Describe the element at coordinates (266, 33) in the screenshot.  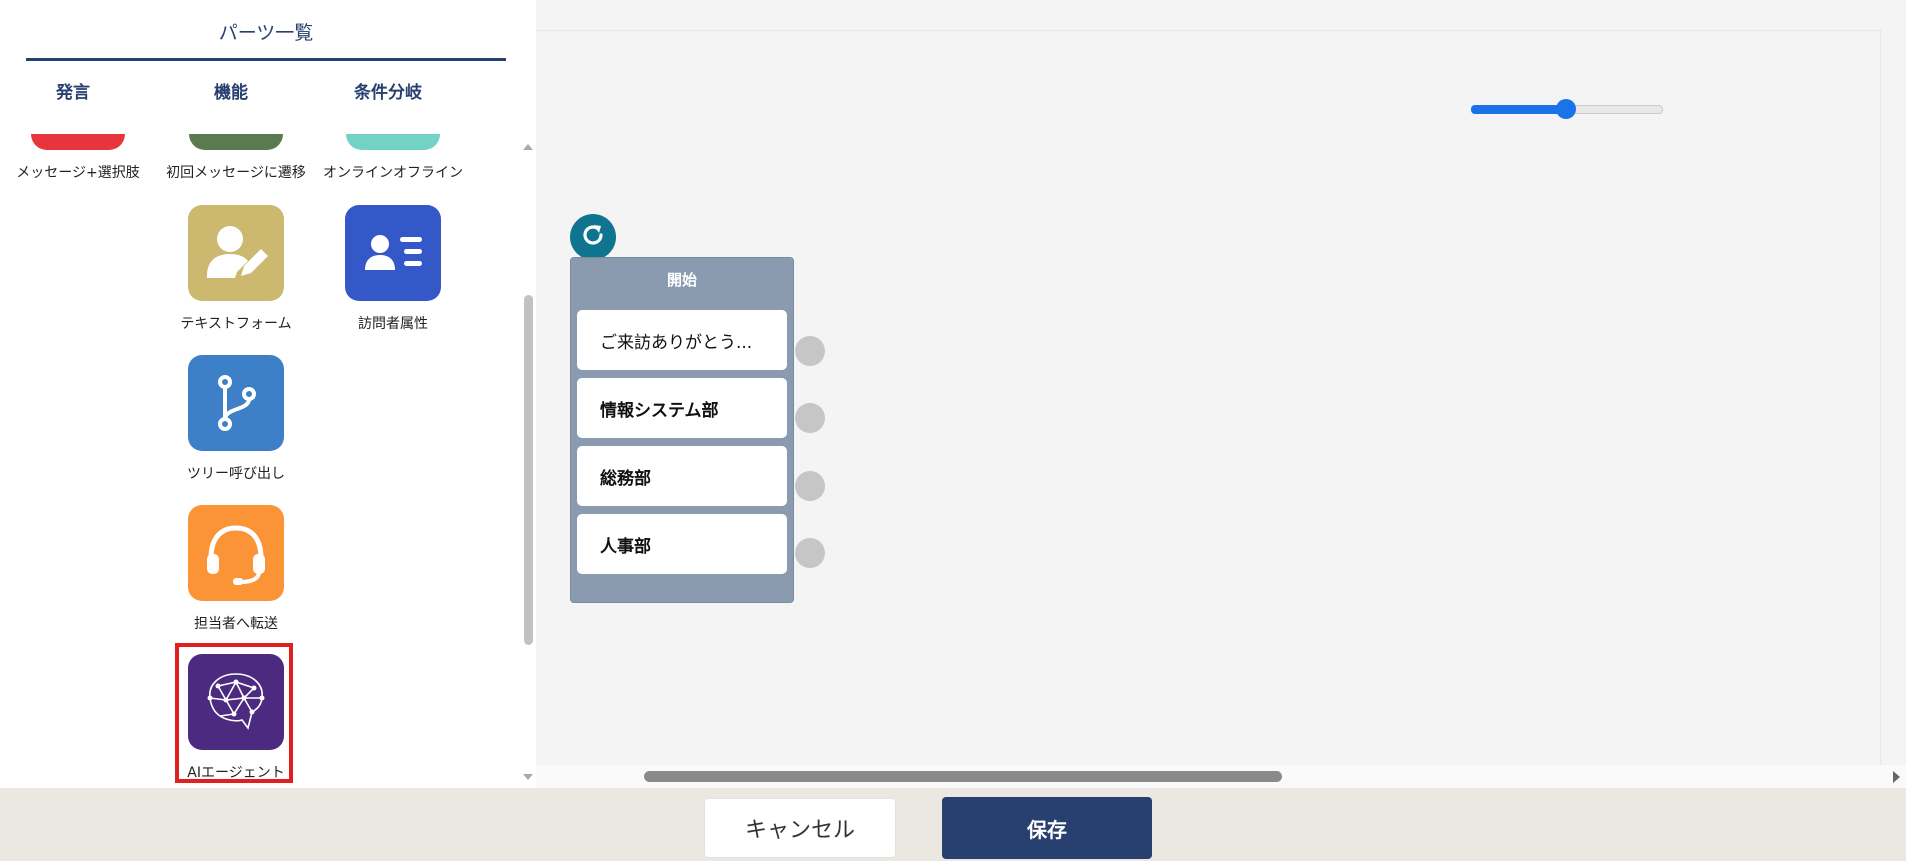
I see `panel-title: パーツ一覧` at that location.